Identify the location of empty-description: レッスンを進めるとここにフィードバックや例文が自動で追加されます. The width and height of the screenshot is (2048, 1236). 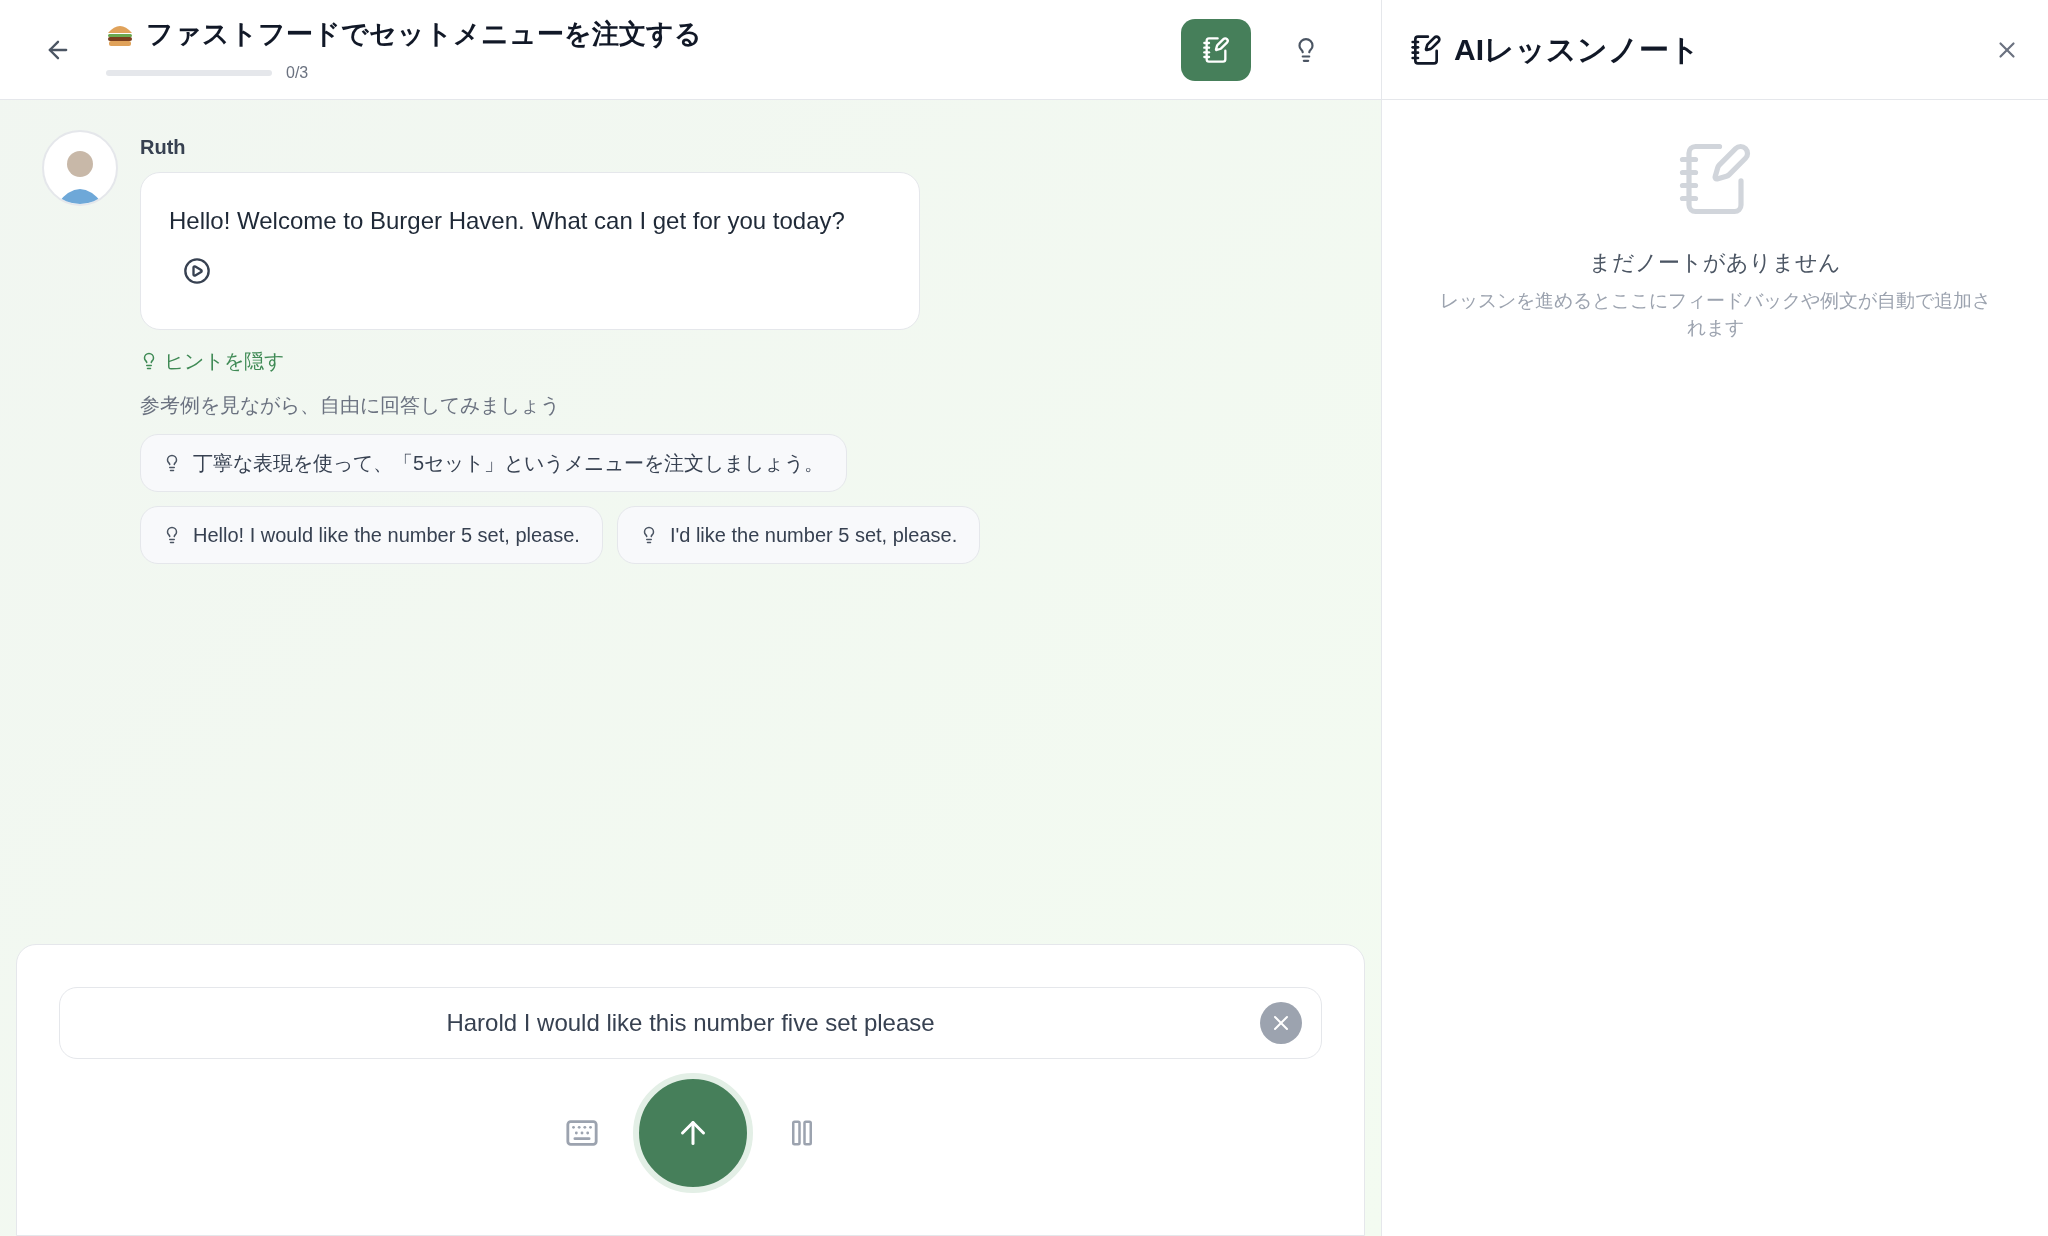
(1715, 314).